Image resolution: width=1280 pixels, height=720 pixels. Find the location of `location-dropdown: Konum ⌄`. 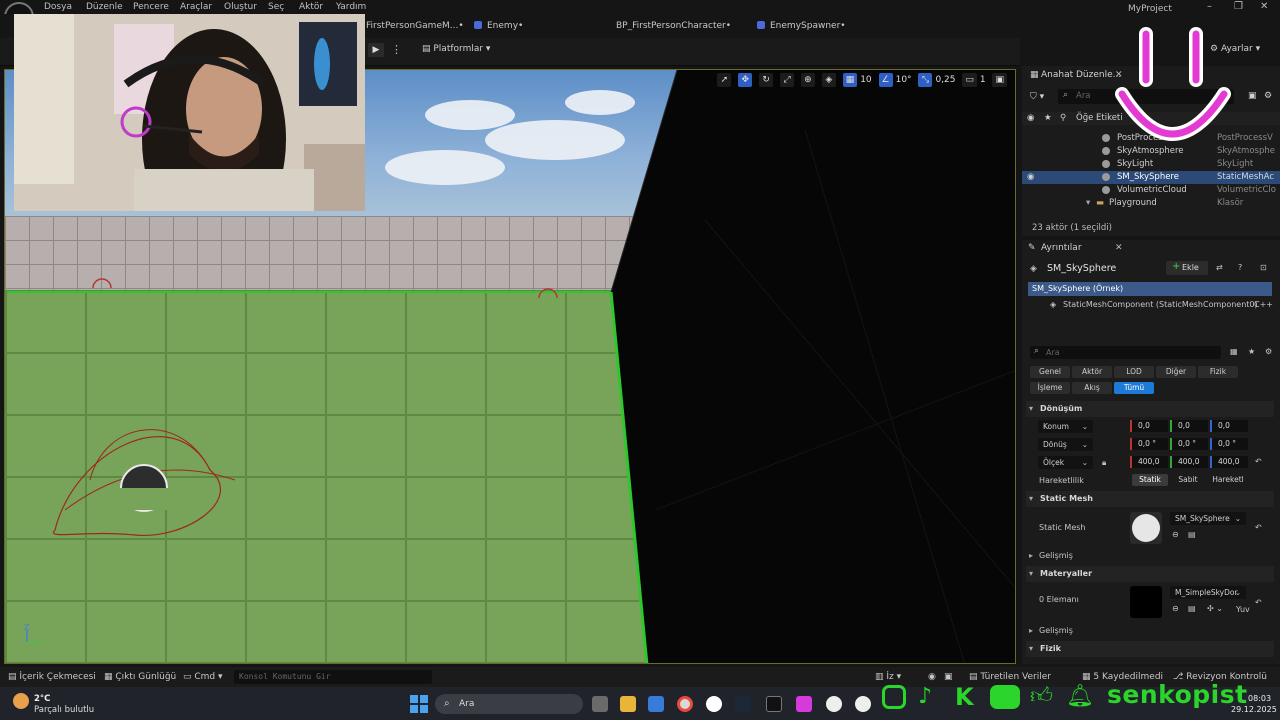

location-dropdown: Konum ⌄ is located at coordinates (1065, 426).